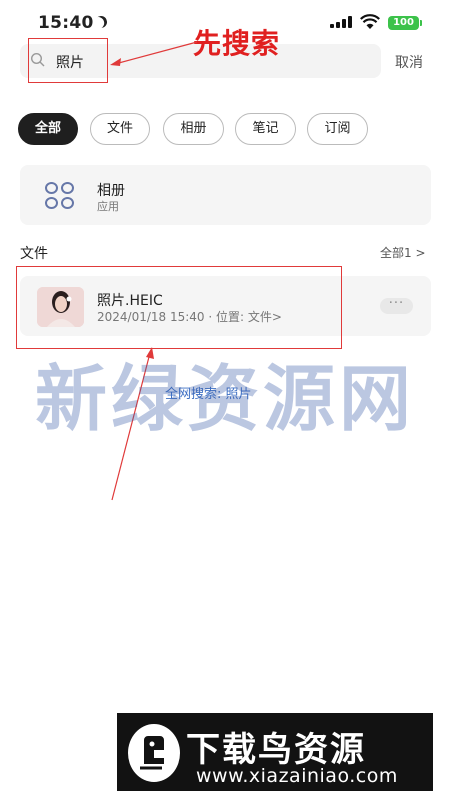 The image size is (450, 800). Describe the element at coordinates (120, 129) in the screenshot. I see `filter-chip-files: 文件` at that location.